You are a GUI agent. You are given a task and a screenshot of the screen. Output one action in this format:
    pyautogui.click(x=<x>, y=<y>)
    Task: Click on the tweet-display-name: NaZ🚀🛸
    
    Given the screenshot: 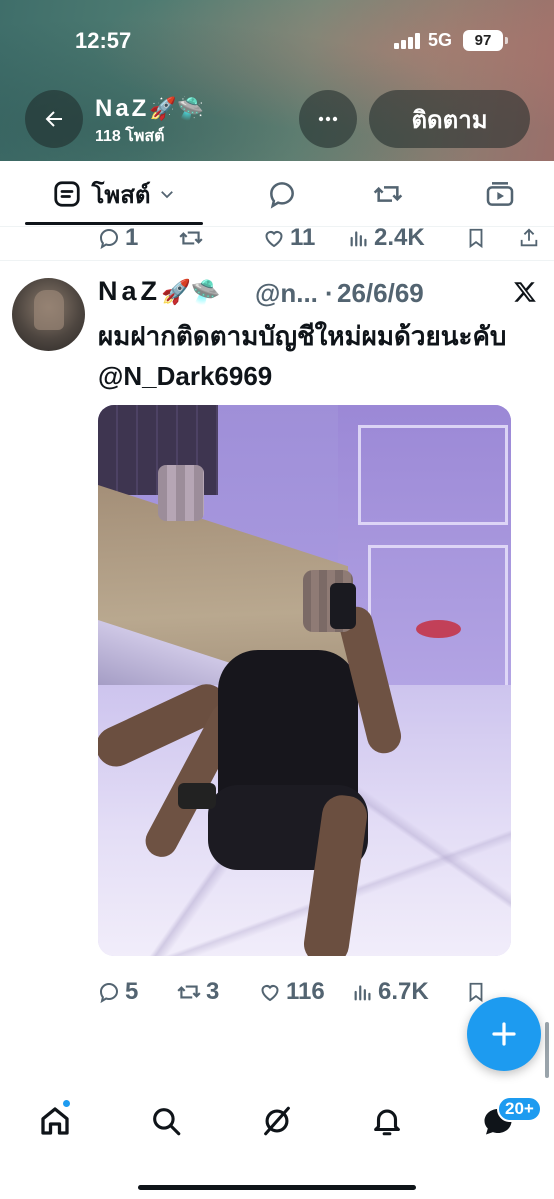 What is the action you would take?
    pyautogui.click(x=159, y=291)
    